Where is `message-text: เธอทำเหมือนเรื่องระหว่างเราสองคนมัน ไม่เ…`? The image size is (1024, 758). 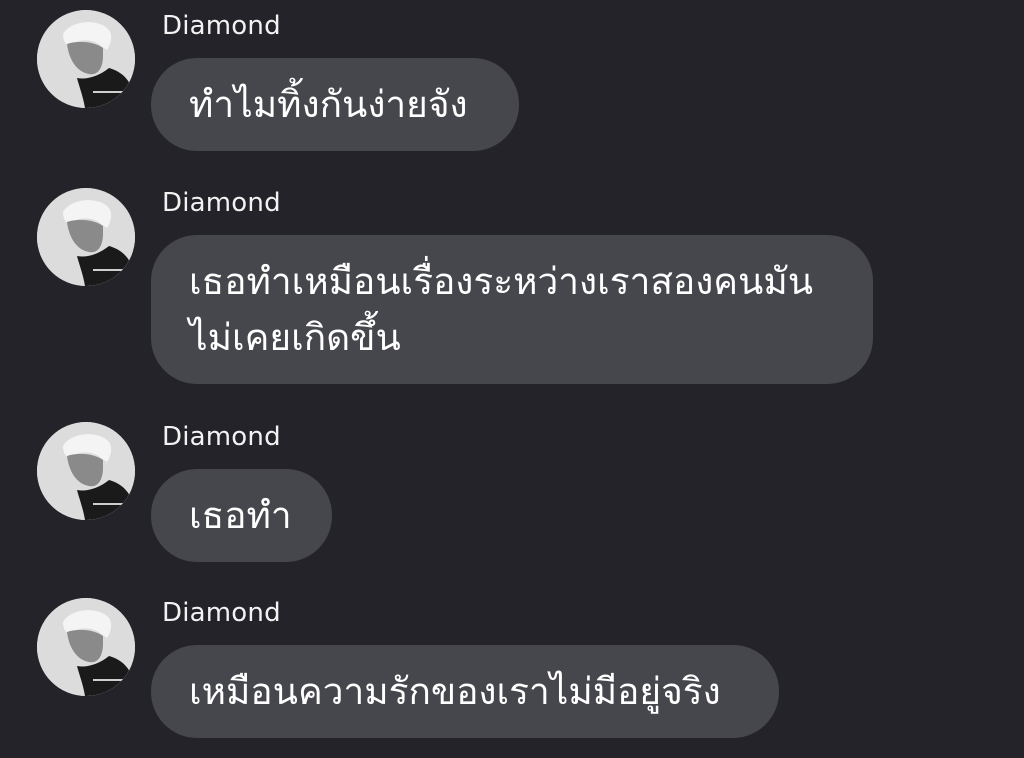
message-text: เธอทำเหมือนเรื่องระหว่างเราสองคนมัน ไม่เ… is located at coordinates (501, 309).